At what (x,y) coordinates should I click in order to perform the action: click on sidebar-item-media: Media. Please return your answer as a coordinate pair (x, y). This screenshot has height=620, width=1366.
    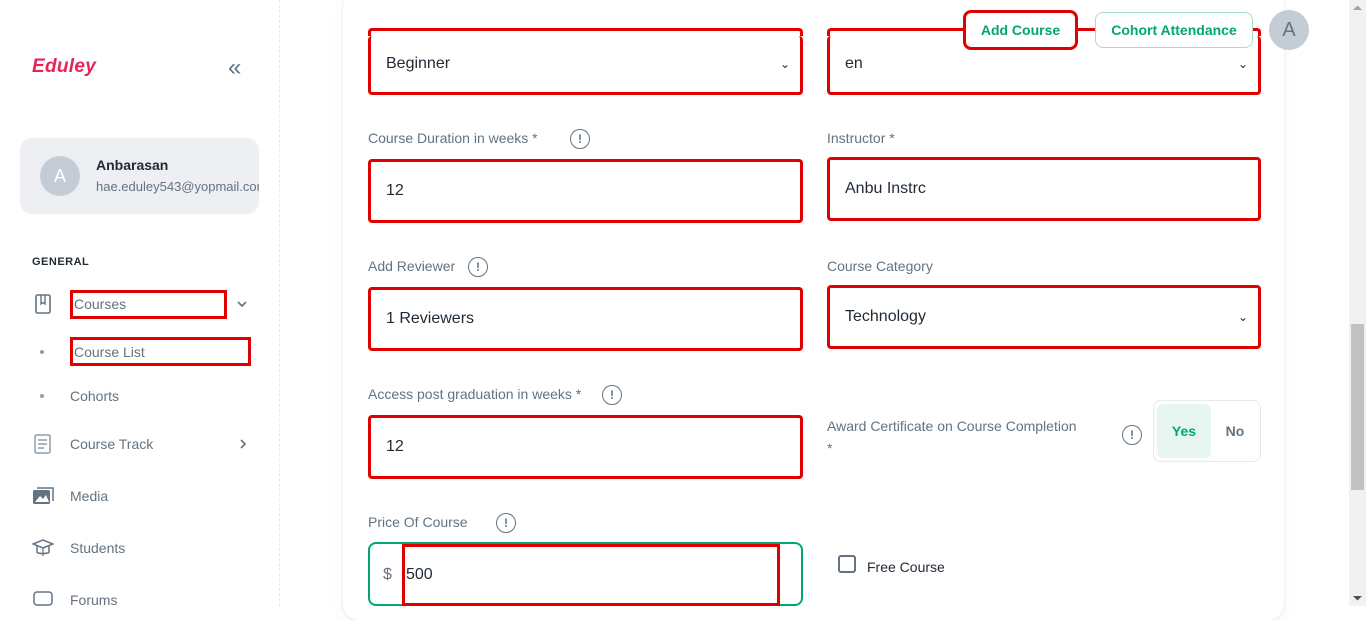
    Looking at the image, I should click on (89, 496).